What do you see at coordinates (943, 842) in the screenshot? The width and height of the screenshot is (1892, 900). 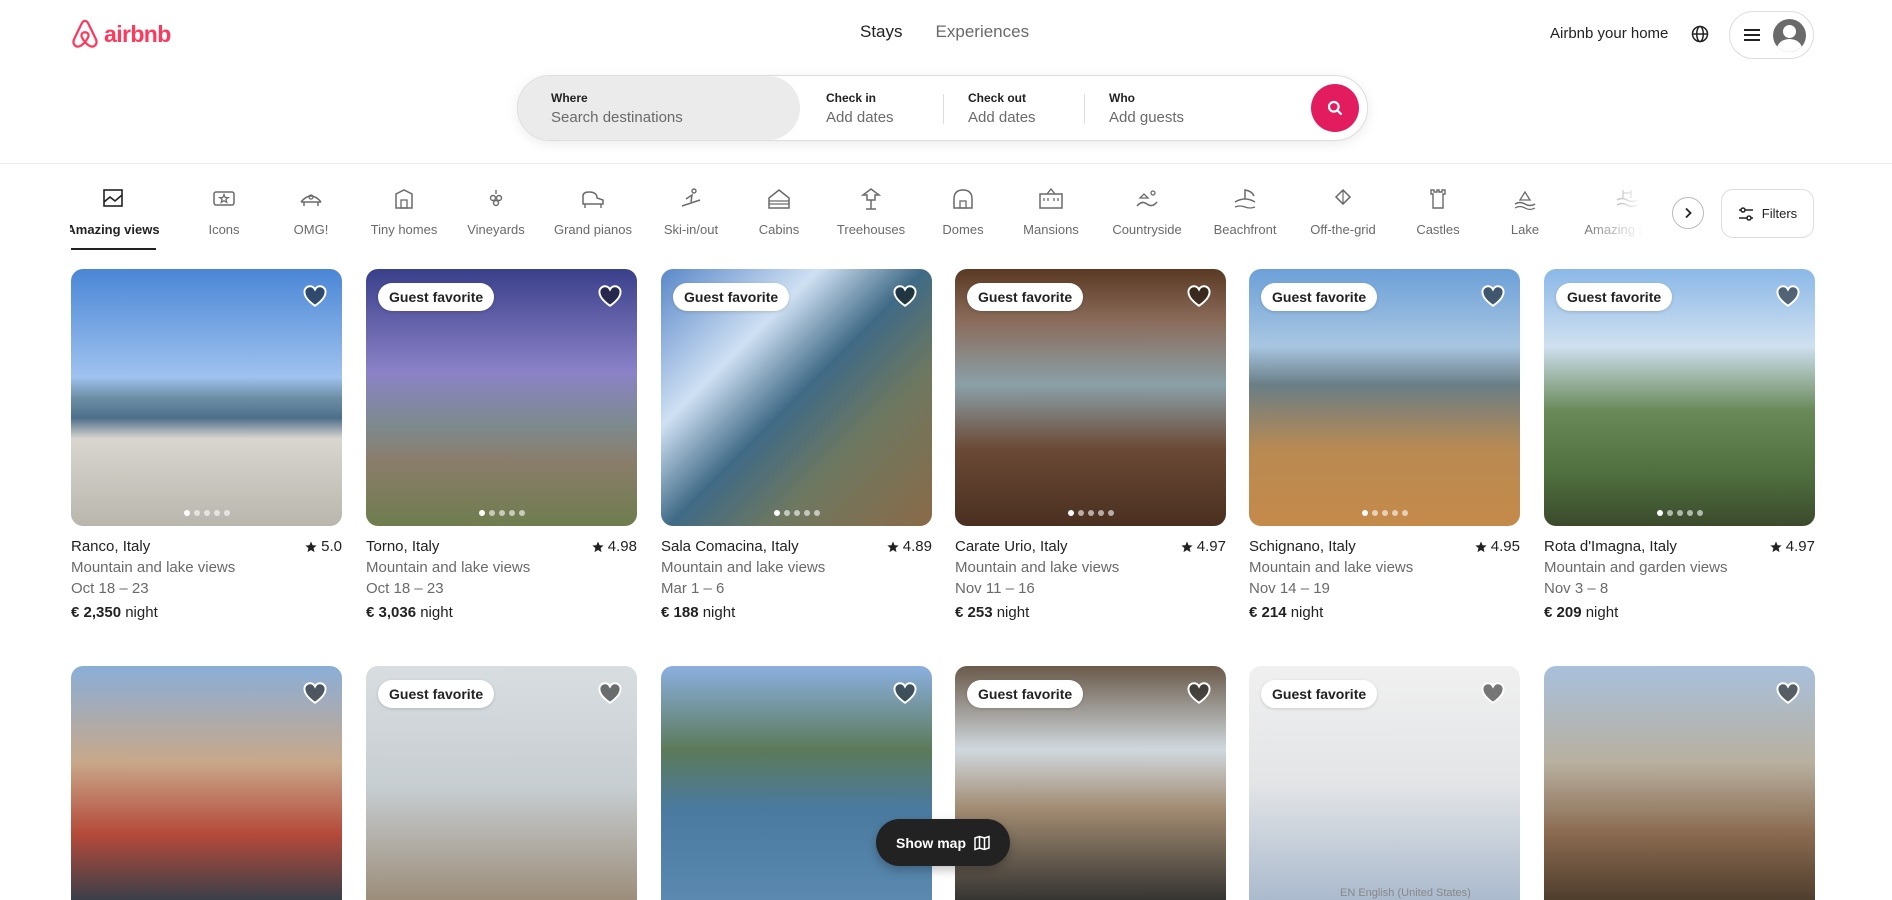 I see `show-map-button: Show map` at bounding box center [943, 842].